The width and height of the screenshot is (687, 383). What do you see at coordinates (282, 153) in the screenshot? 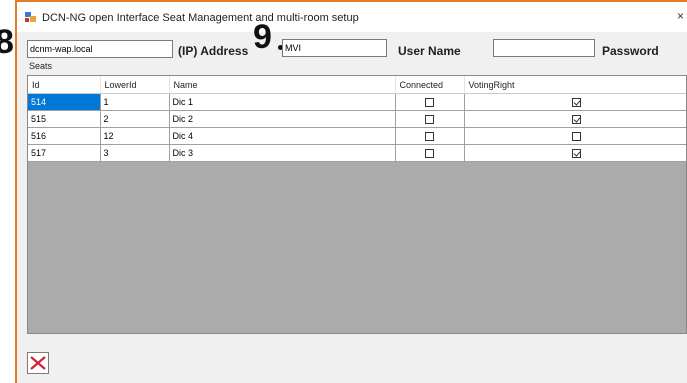
I see `seat-name-cell: Dic 3` at bounding box center [282, 153].